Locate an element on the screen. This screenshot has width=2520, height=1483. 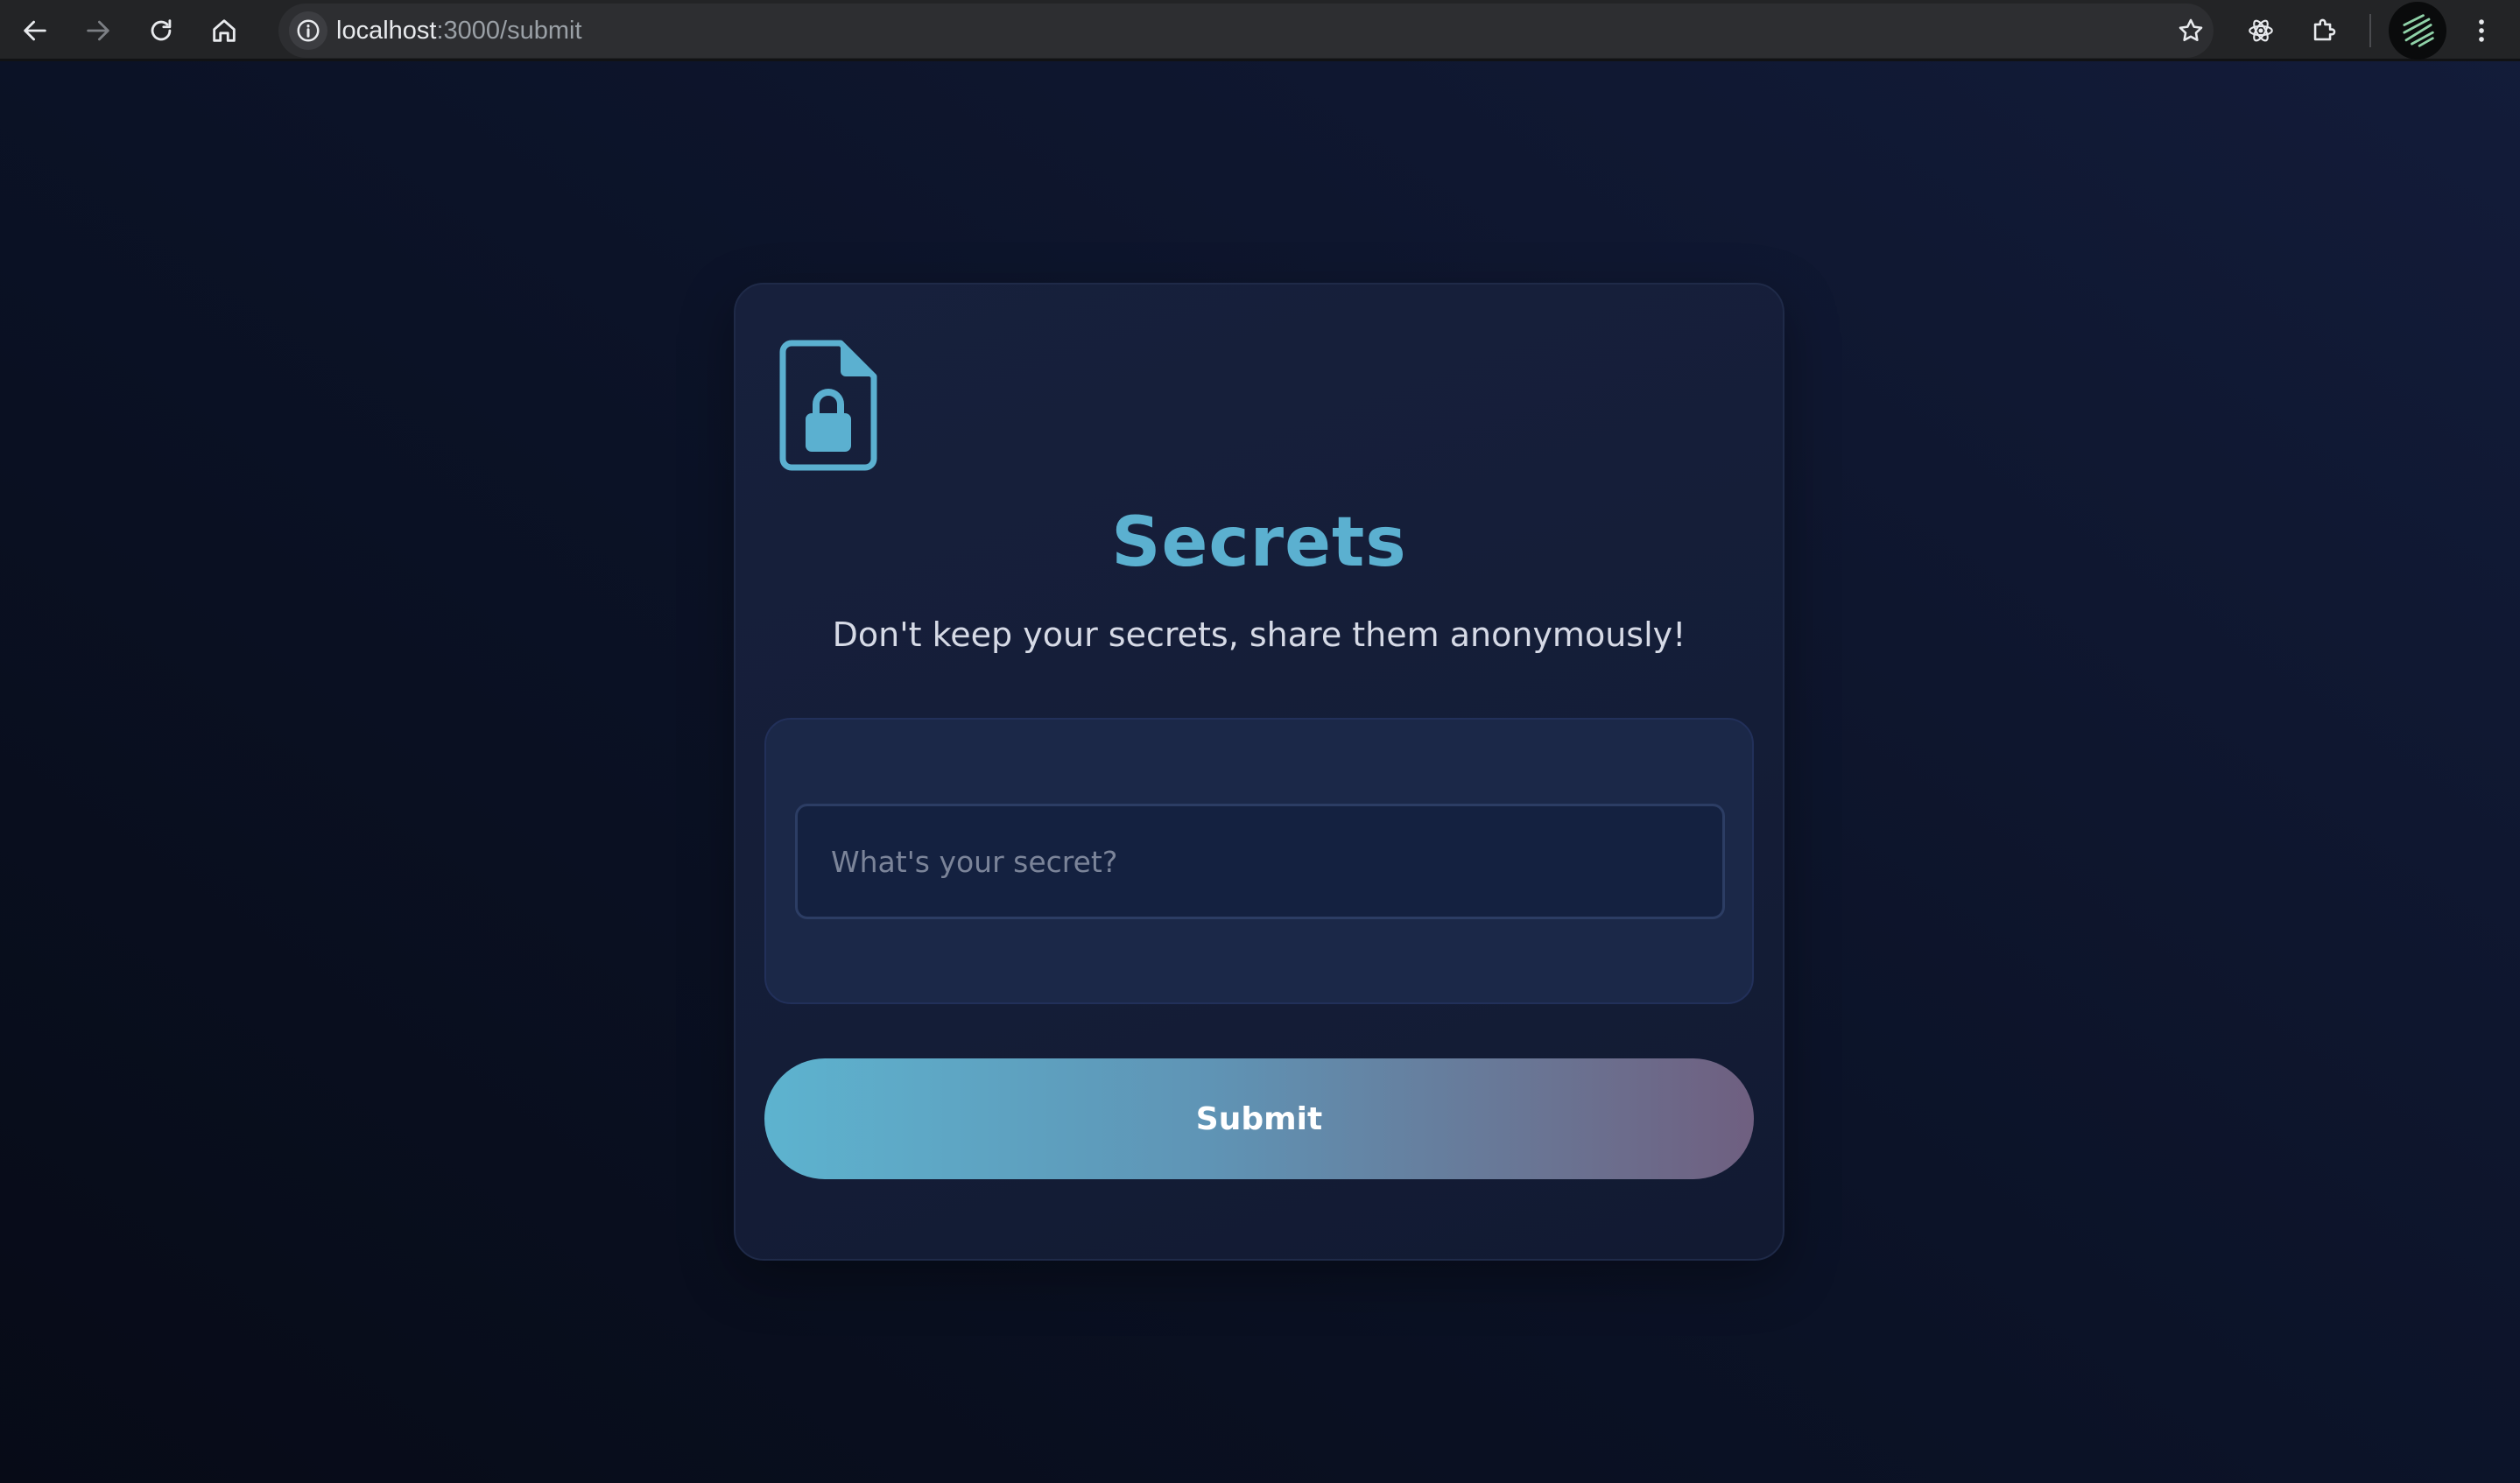
home-button is located at coordinates (224, 30).